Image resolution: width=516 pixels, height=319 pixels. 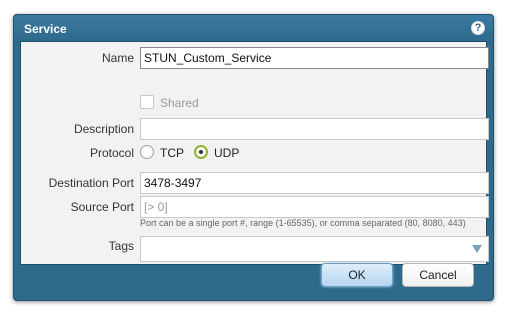 I want to click on protocol-tcp-radio, so click(x=147, y=152).